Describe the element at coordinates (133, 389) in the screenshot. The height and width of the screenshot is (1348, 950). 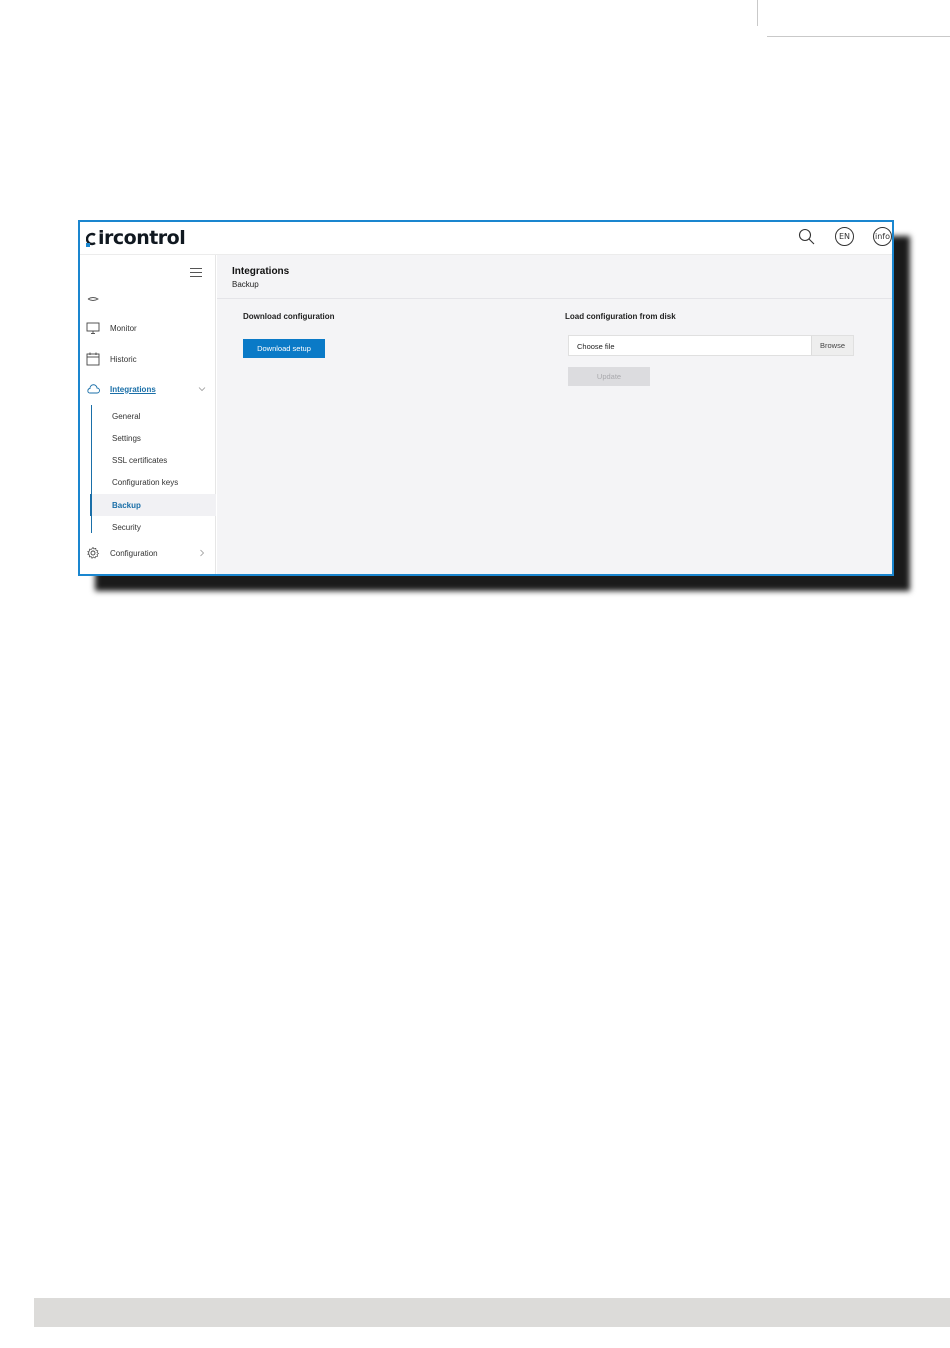
I see `sidebar-item-label: Integrations` at that location.